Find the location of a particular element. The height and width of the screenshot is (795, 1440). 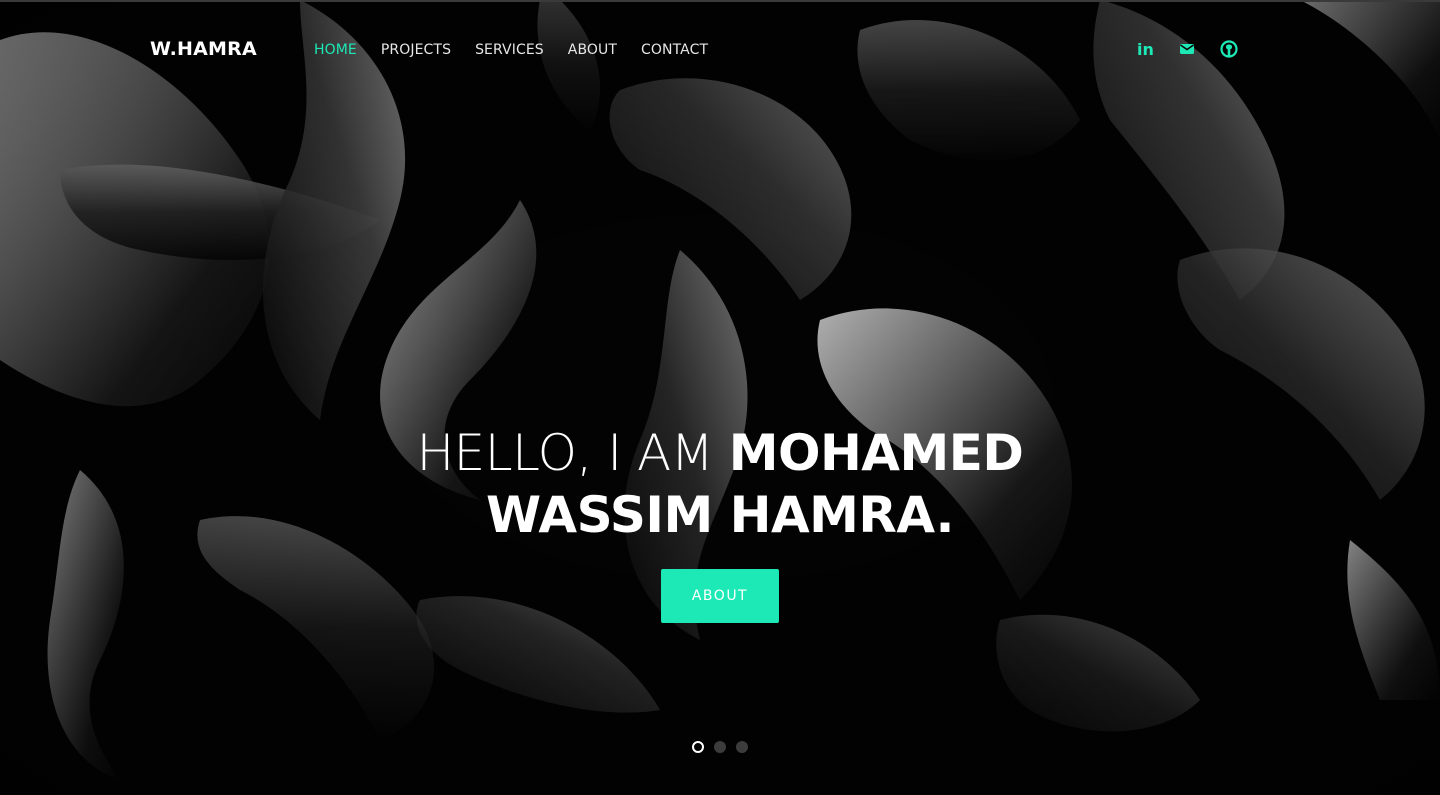

svg-text: in is located at coordinates (1145, 49).